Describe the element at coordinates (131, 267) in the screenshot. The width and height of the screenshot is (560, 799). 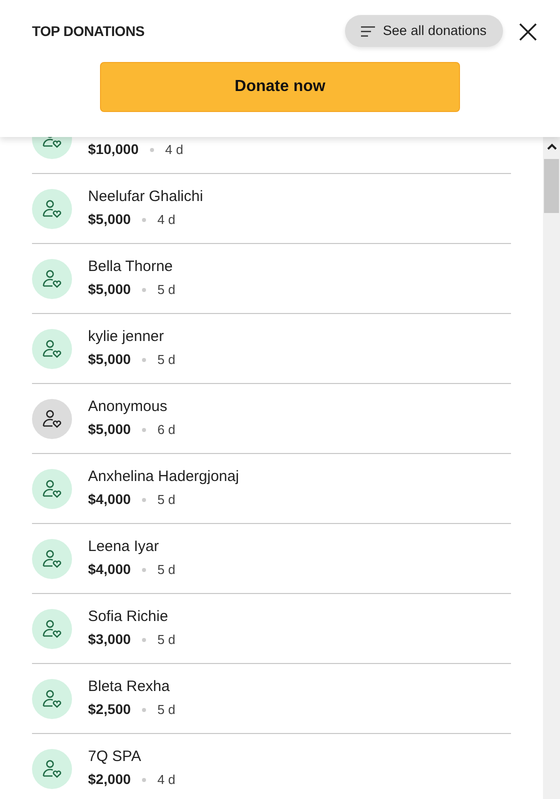
I see `donor-name: Bella Thorne` at that location.